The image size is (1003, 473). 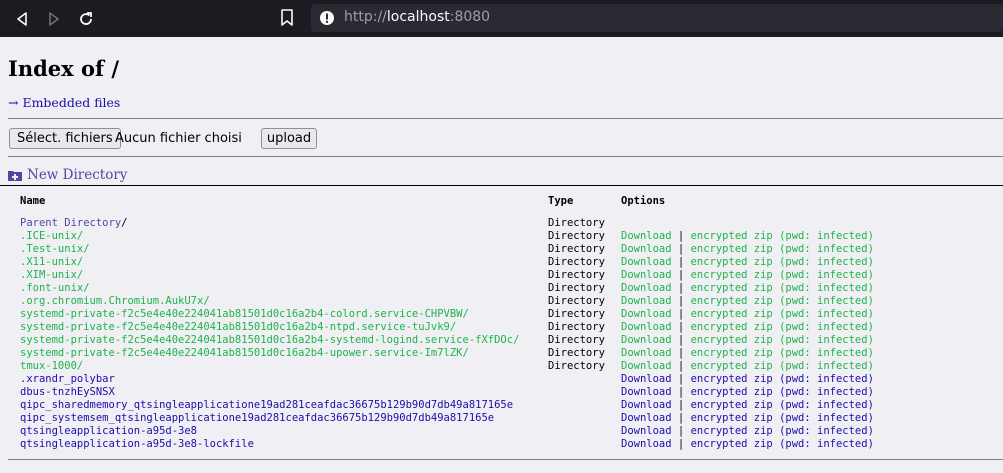 I want to click on entry-name-link: qtsingleapplication-a95d-3e8-lockfile, so click(x=137, y=444).